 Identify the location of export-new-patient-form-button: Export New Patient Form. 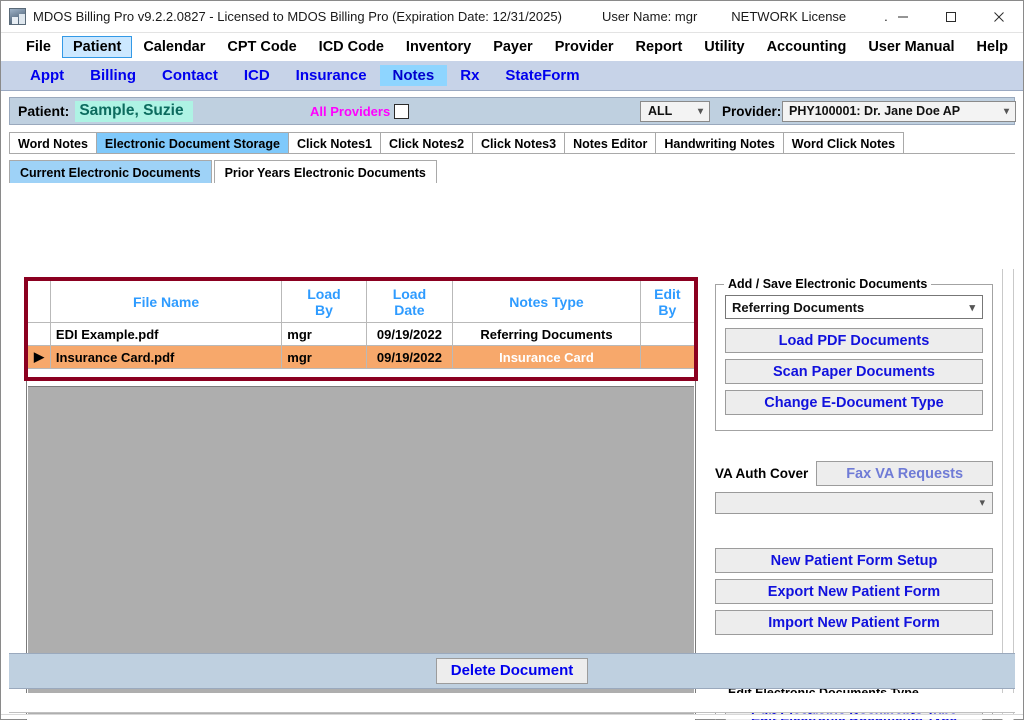
(854, 591).